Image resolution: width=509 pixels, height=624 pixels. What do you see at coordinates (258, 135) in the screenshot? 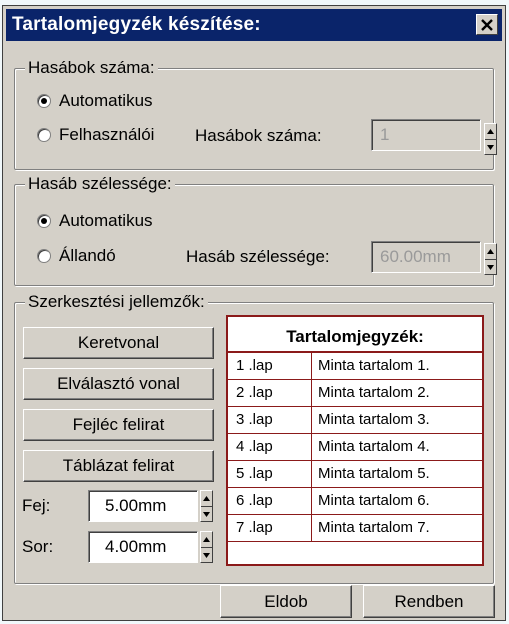
I see `columns-count-label: Hasábok száma:` at bounding box center [258, 135].